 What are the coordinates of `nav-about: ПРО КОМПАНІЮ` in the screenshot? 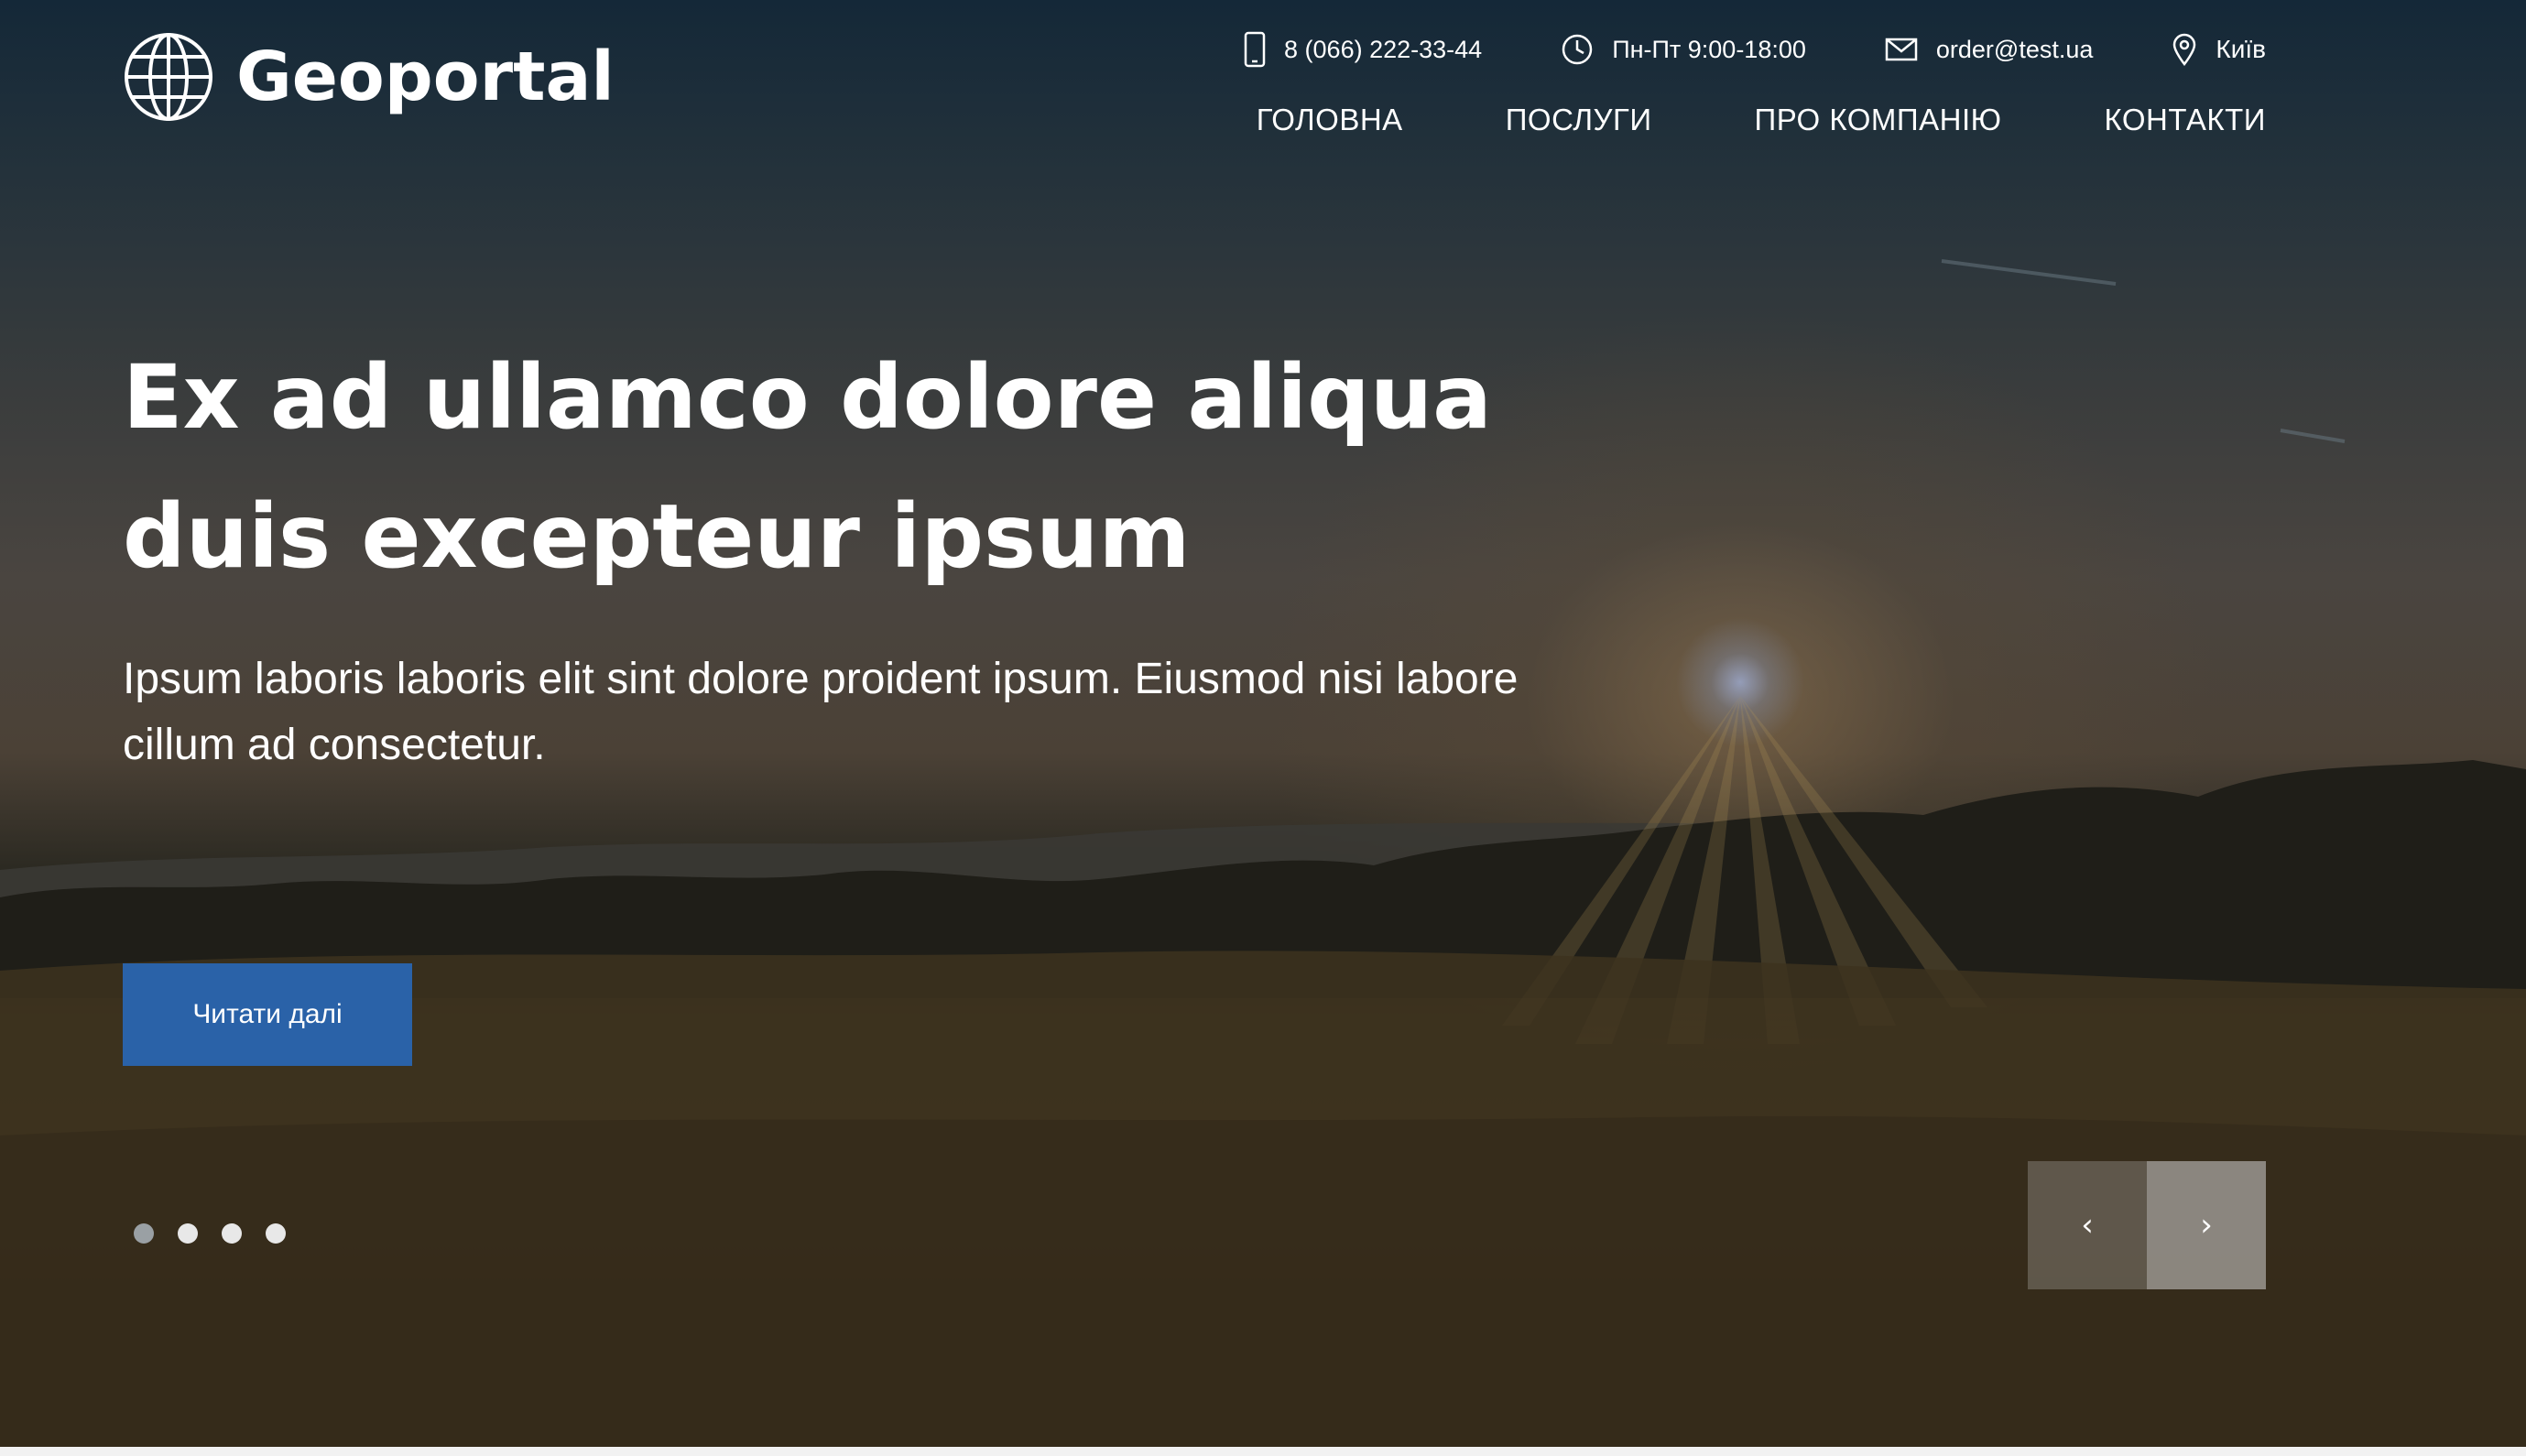 It's located at (1879, 120).